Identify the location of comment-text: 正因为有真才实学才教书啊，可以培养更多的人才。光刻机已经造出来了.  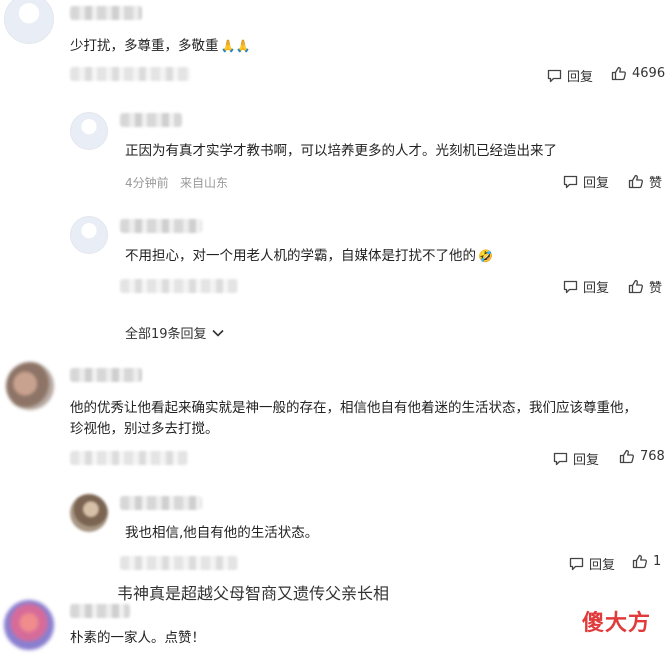
(341, 151).